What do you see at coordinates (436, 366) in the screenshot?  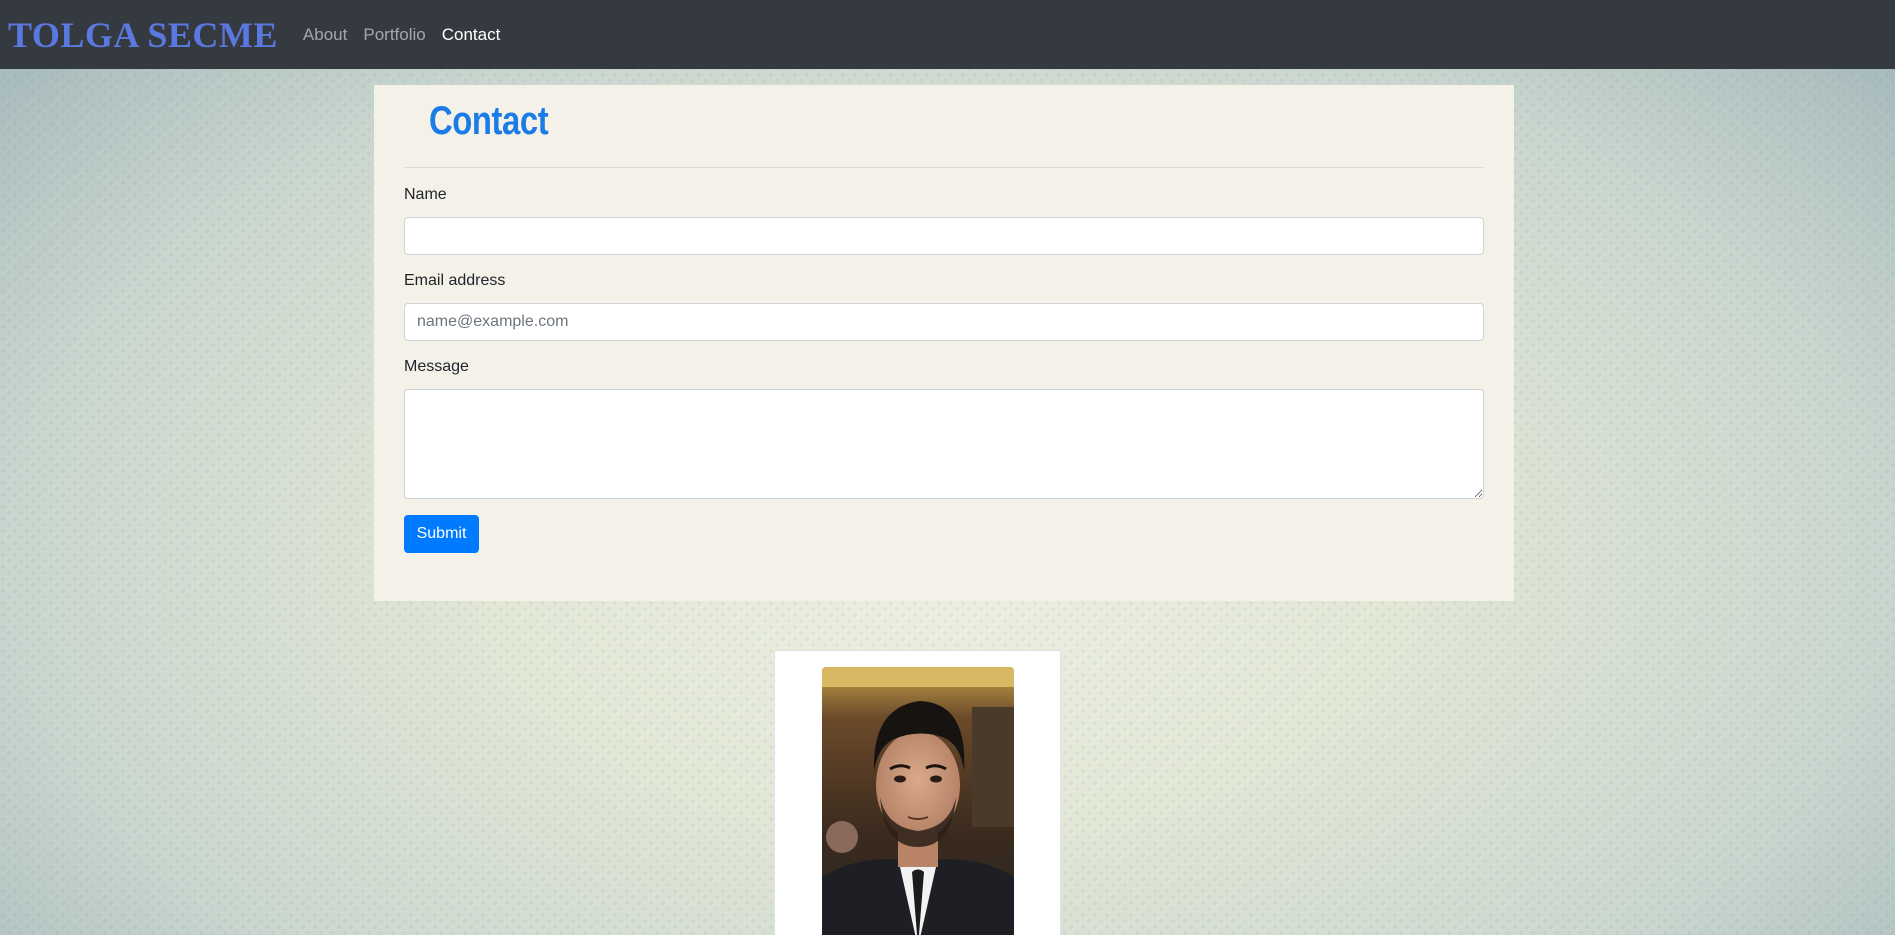 I see `message-label: Message` at bounding box center [436, 366].